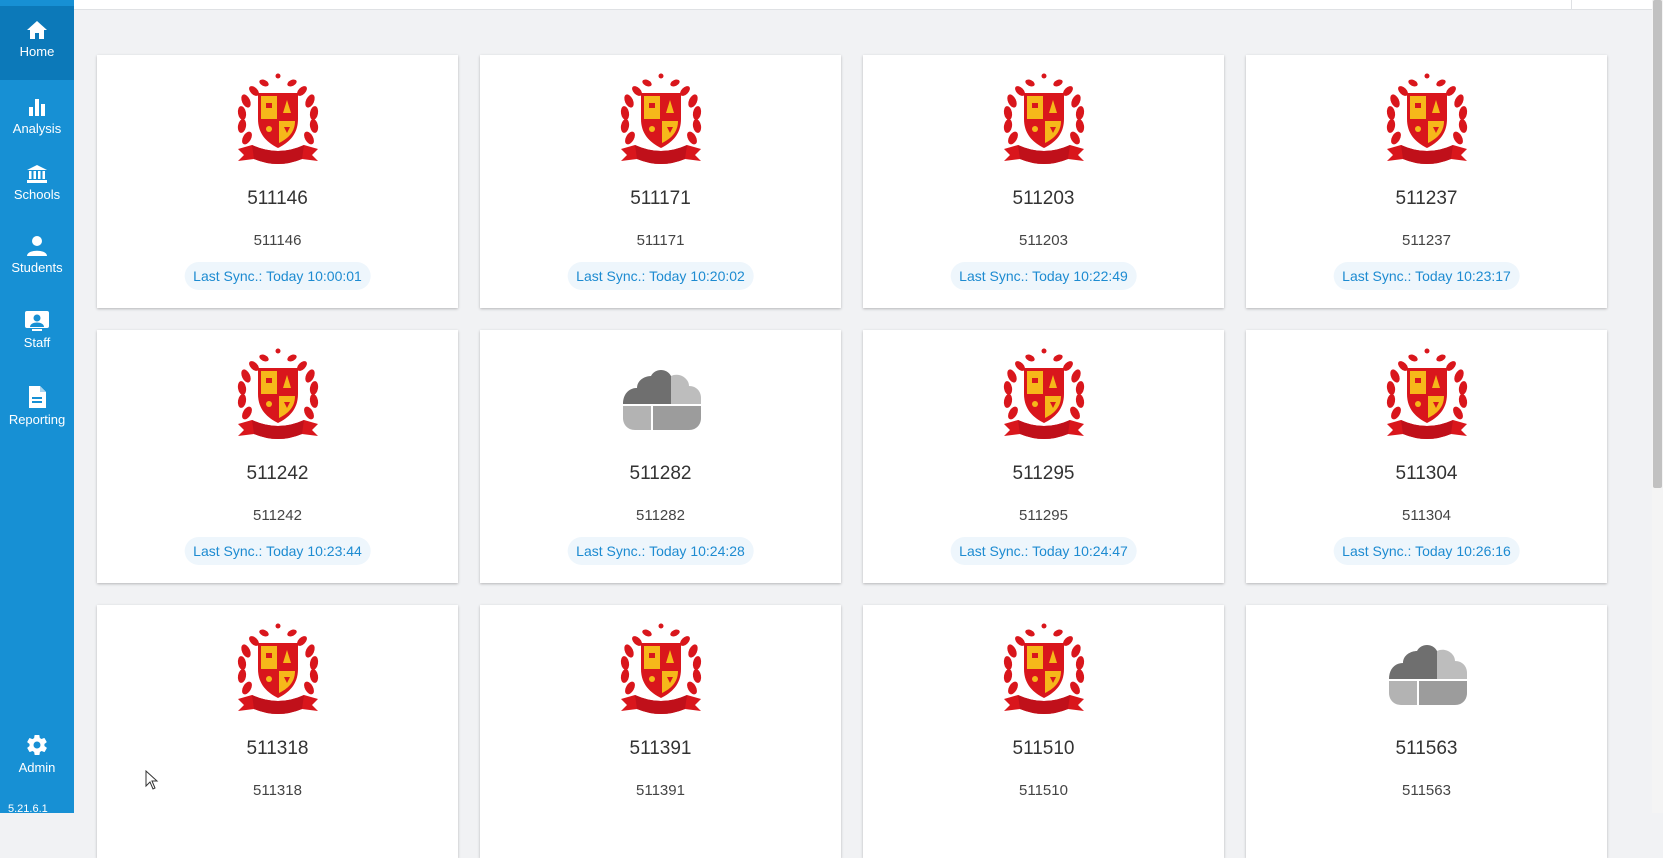 Image resolution: width=1663 pixels, height=858 pixels. What do you see at coordinates (277, 551) in the screenshot?
I see `last-sync-badge: Last Sync.: Today 10:23:44` at bounding box center [277, 551].